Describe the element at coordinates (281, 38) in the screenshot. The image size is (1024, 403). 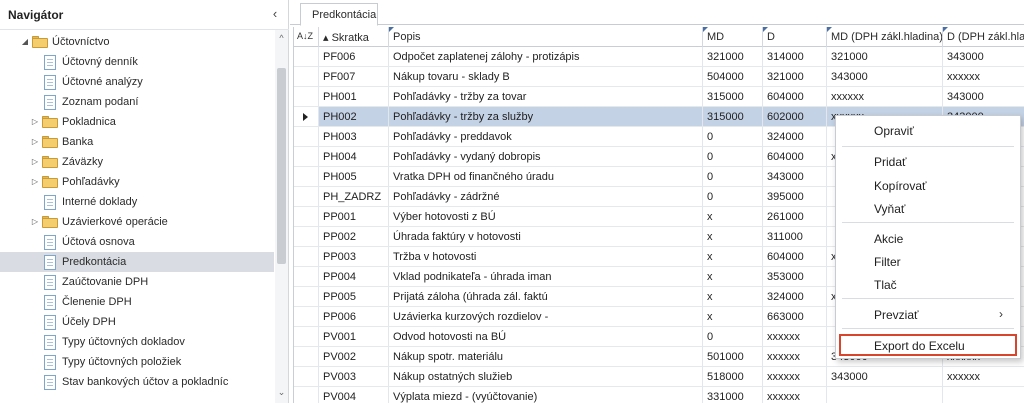
I see `scroll-up-icon: ^` at that location.